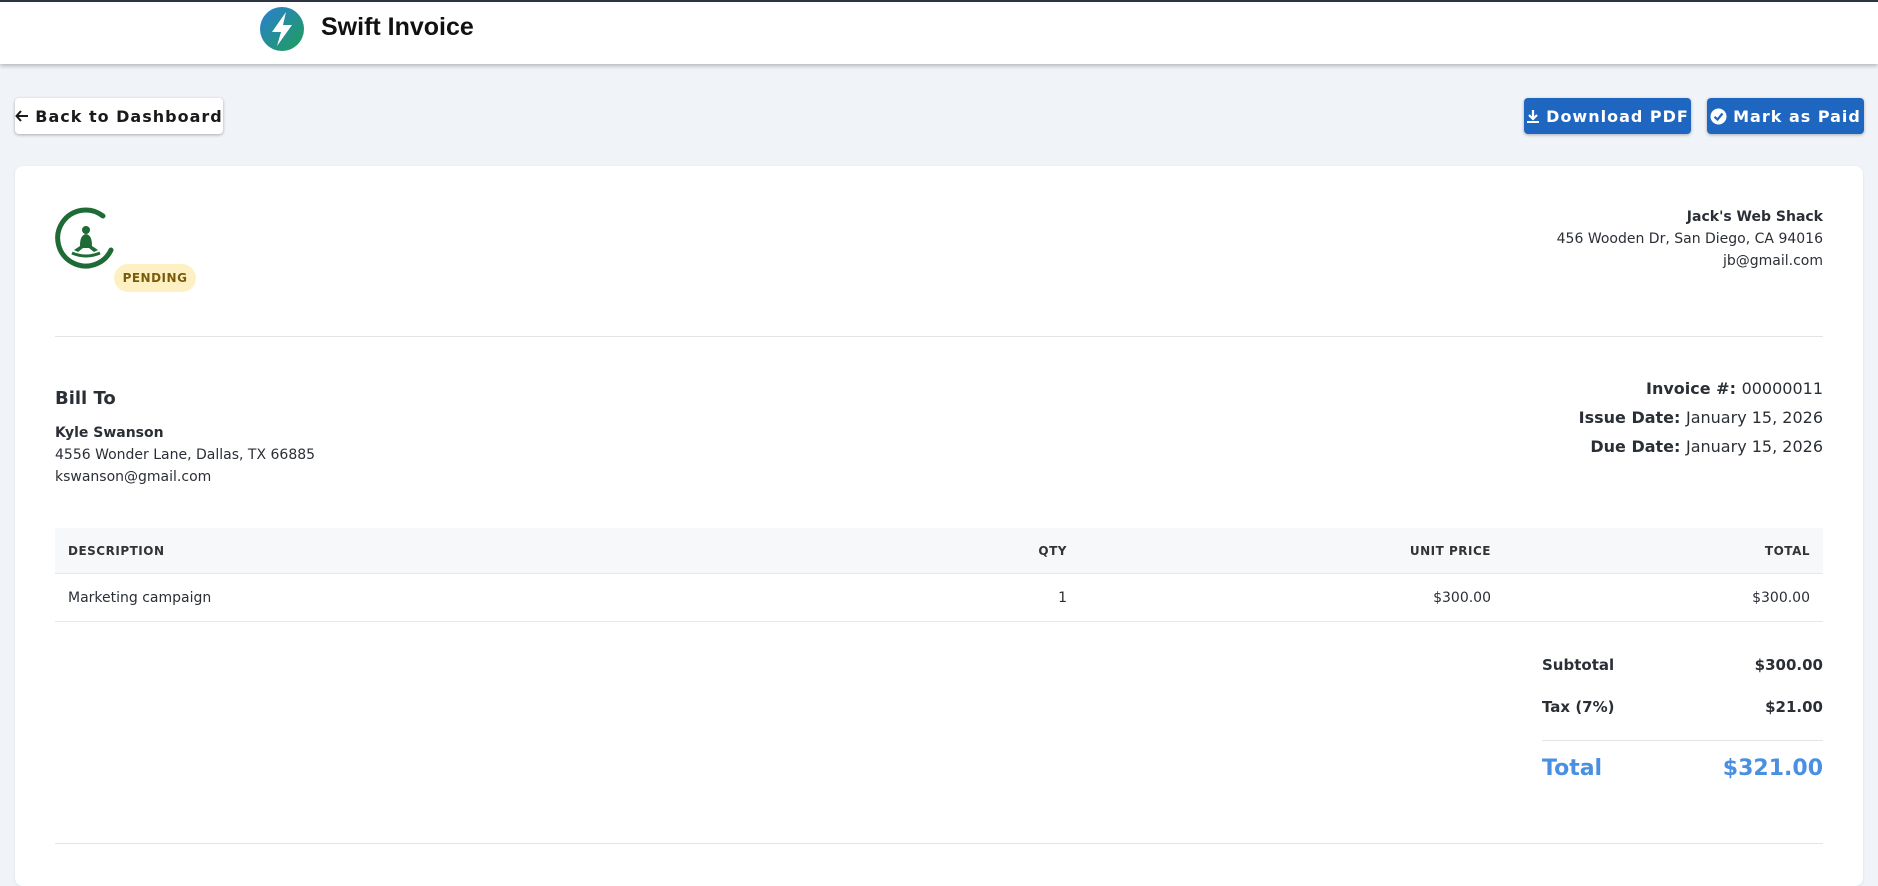 This screenshot has height=886, width=1878. I want to click on subtotal-row: Subtotal $300.00, so click(1682, 665).